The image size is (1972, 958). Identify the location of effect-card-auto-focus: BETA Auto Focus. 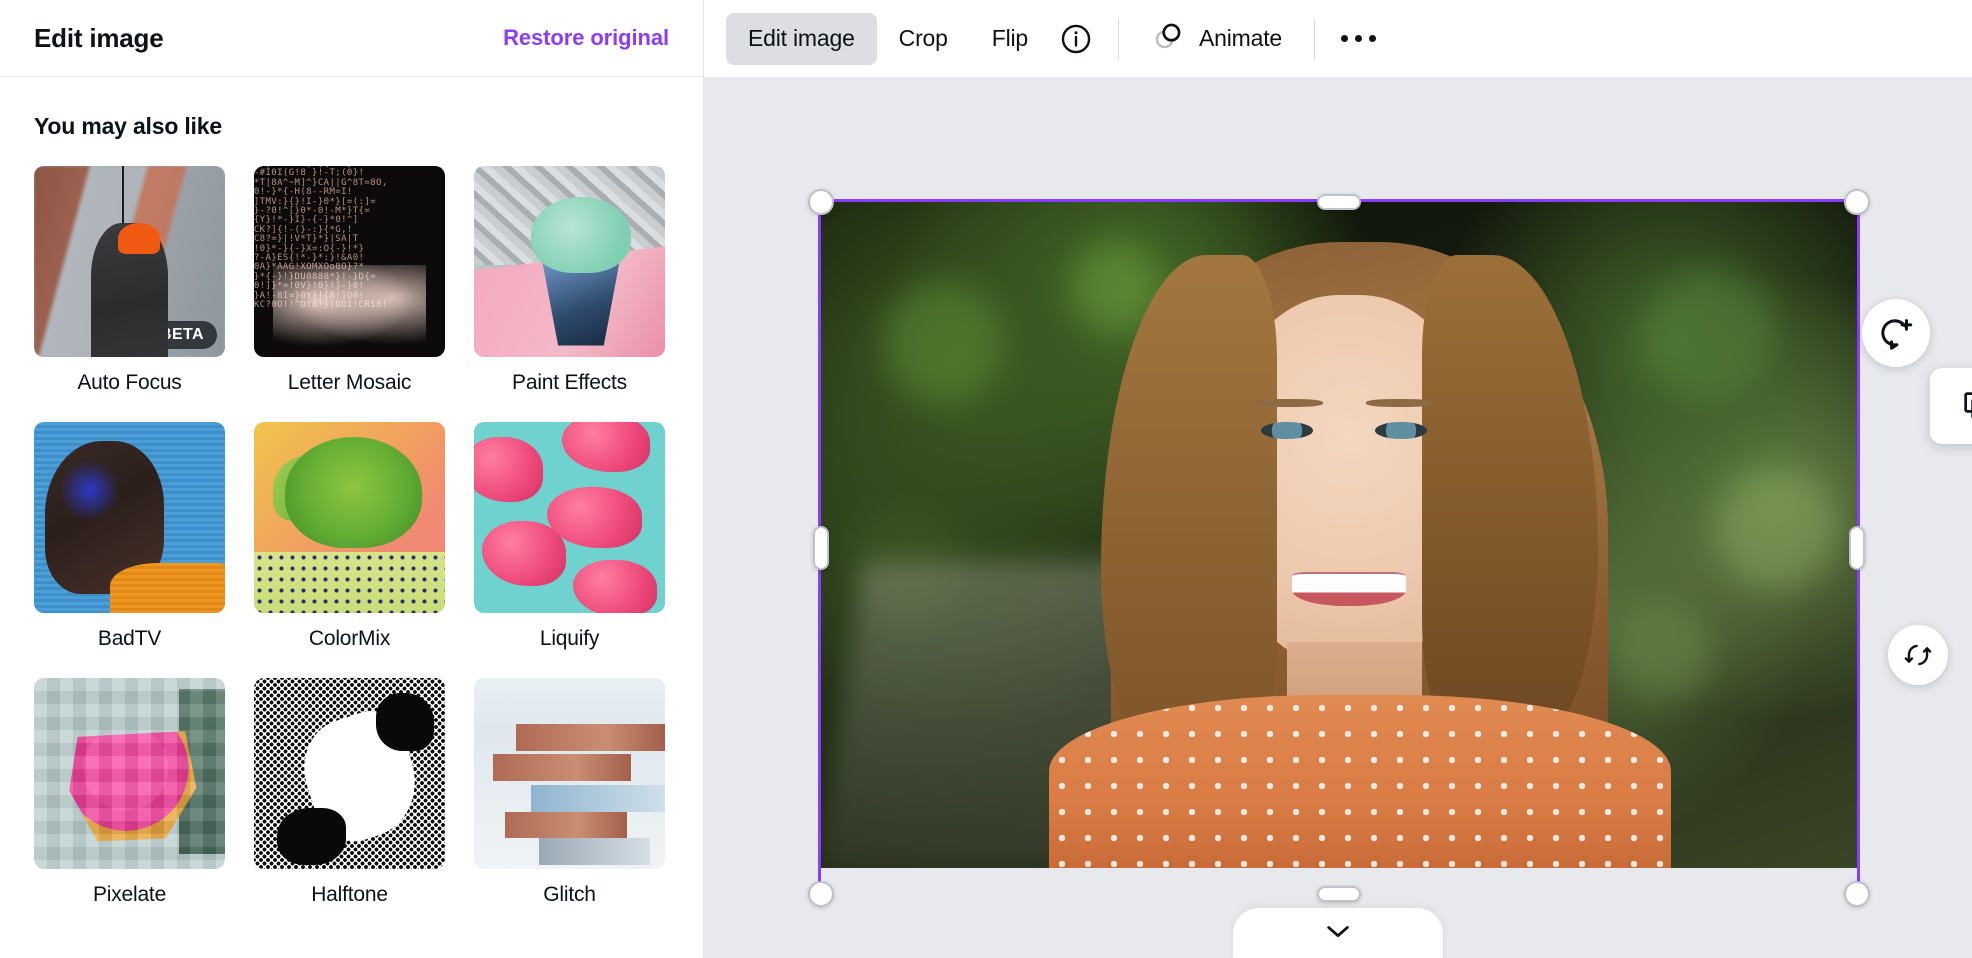
(129, 280).